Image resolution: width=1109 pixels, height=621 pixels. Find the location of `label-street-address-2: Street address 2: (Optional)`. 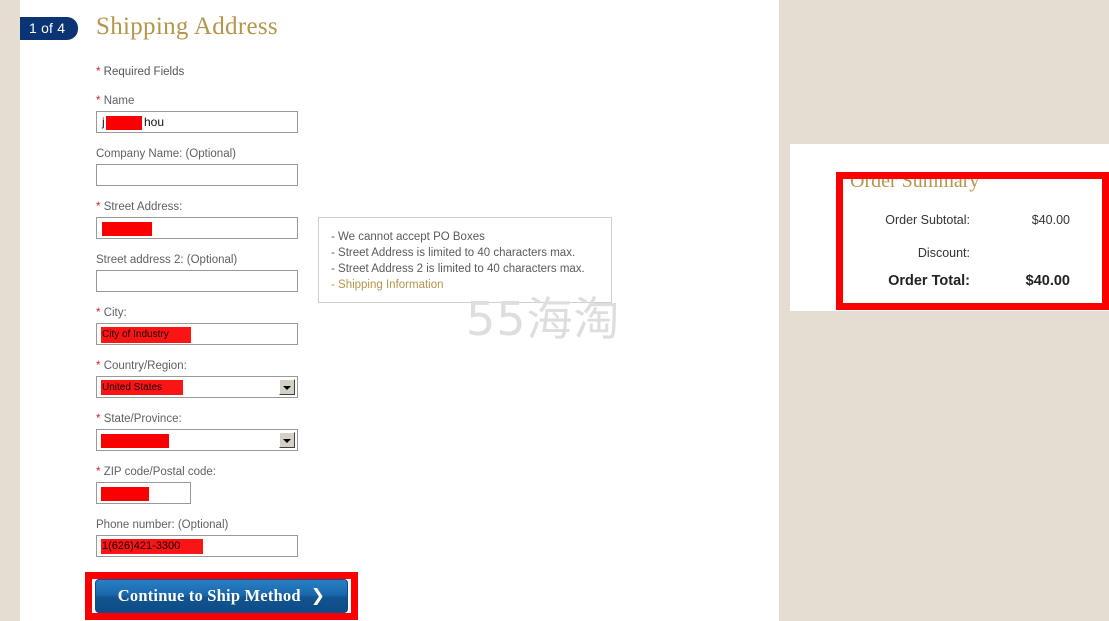

label-street-address-2: Street address 2: (Optional) is located at coordinates (167, 260).